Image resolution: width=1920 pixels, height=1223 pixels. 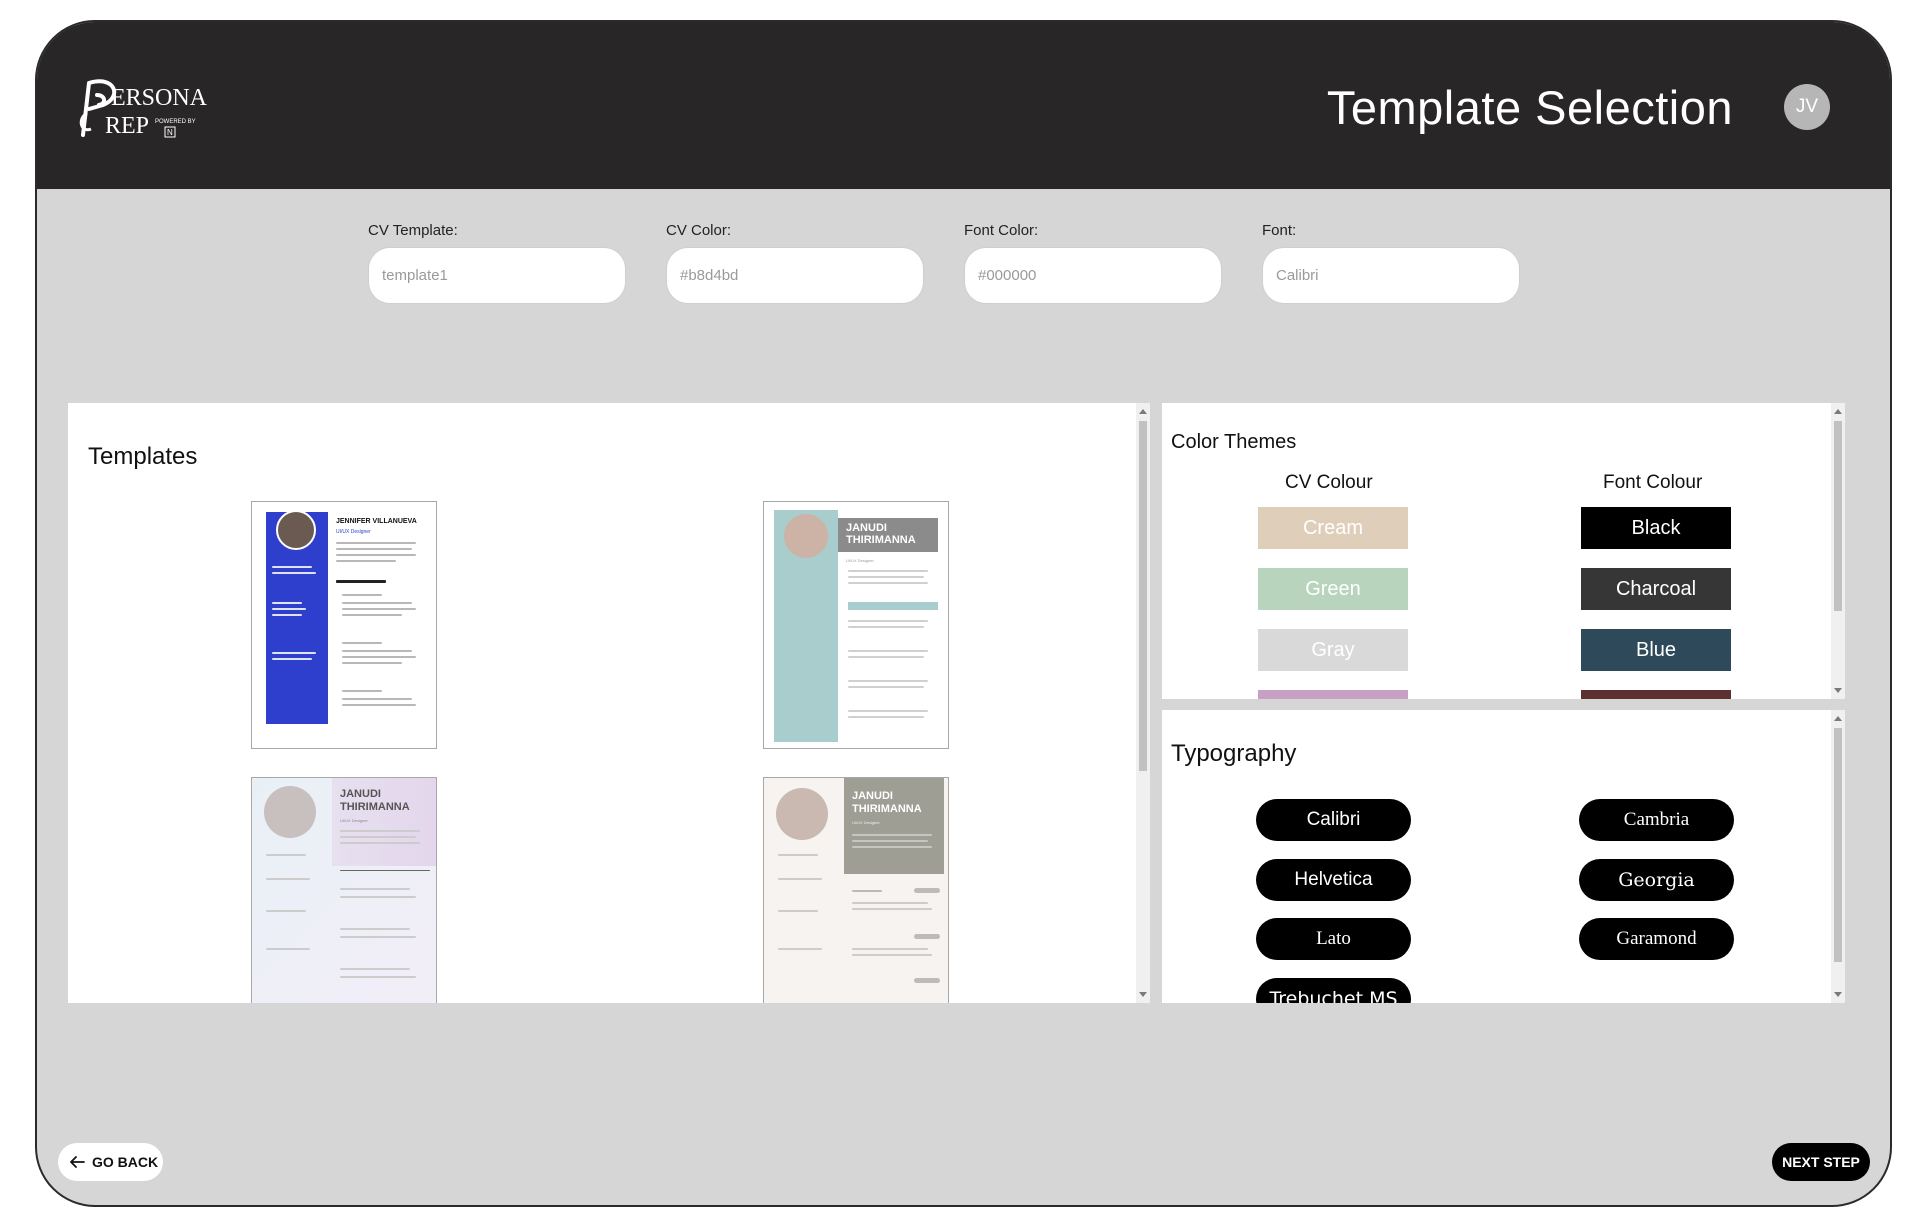 What do you see at coordinates (887, 802) in the screenshot?
I see `template-4-name: JANUDI THIRIMANNA` at bounding box center [887, 802].